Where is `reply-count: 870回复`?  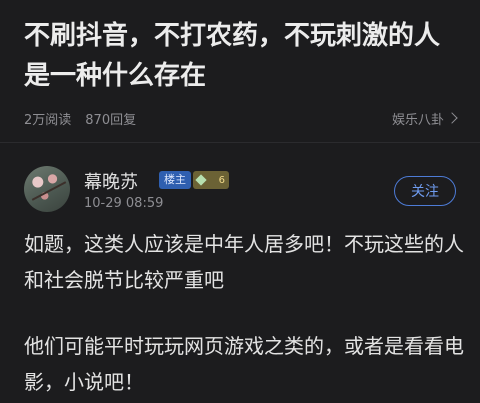 reply-count: 870回复 is located at coordinates (111, 120).